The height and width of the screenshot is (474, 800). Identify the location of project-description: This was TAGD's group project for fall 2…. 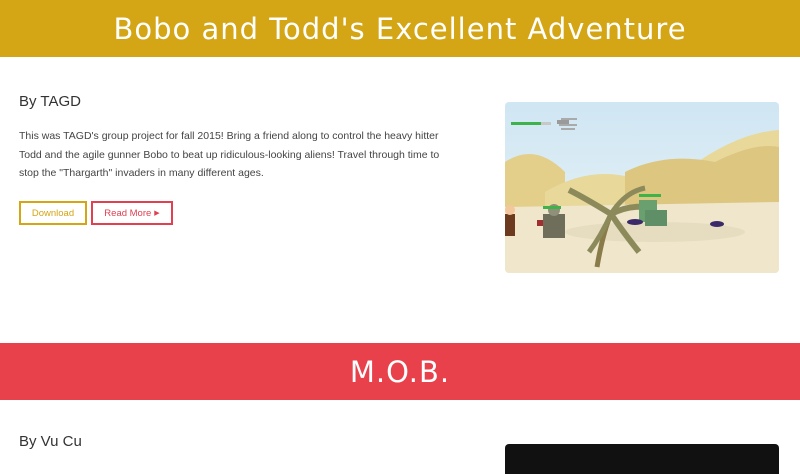
(229, 154).